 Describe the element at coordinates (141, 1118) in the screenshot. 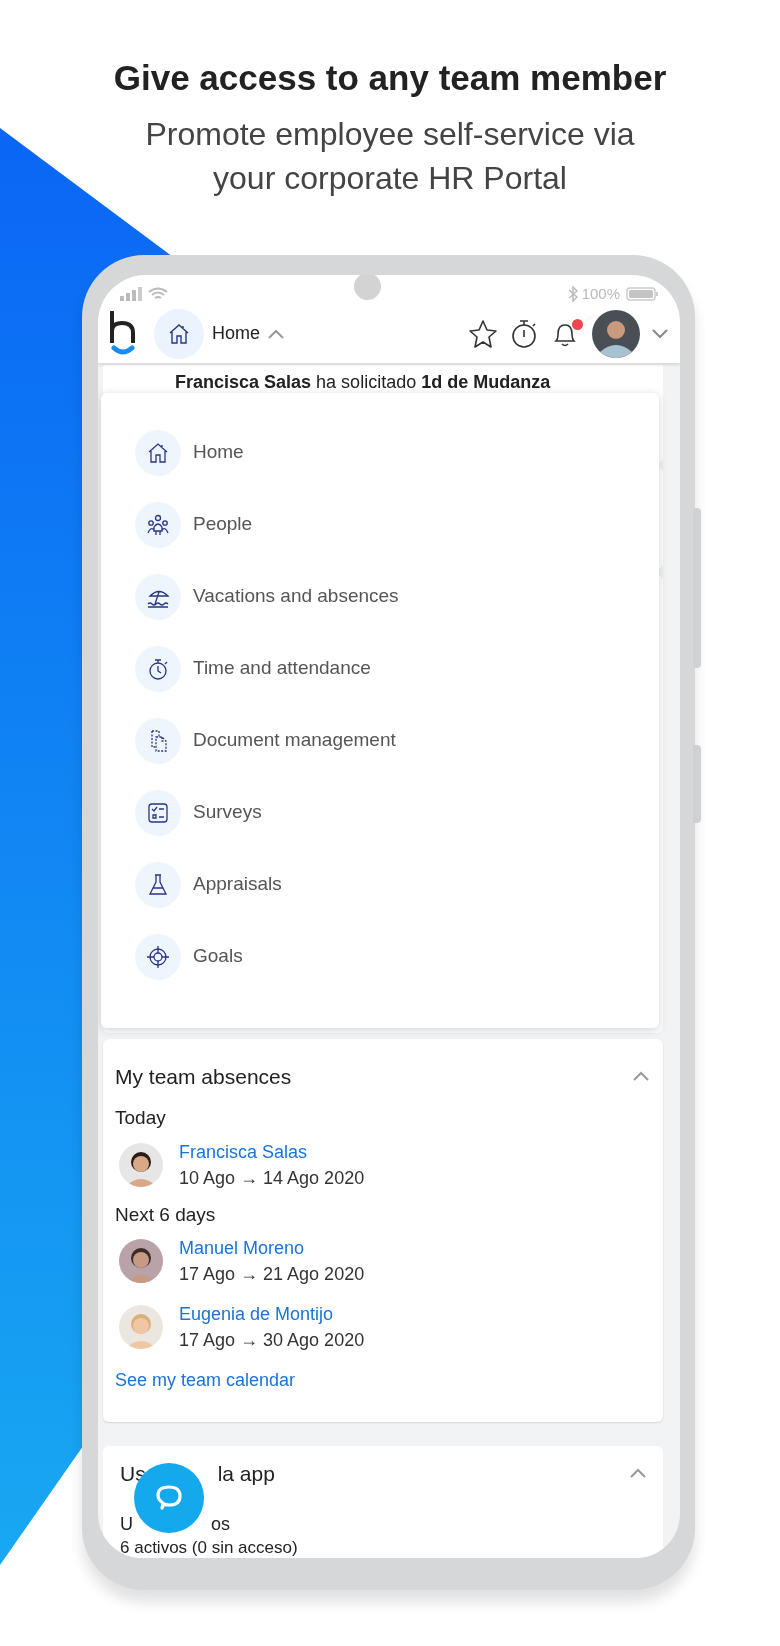

I see `group-heading: Today` at that location.